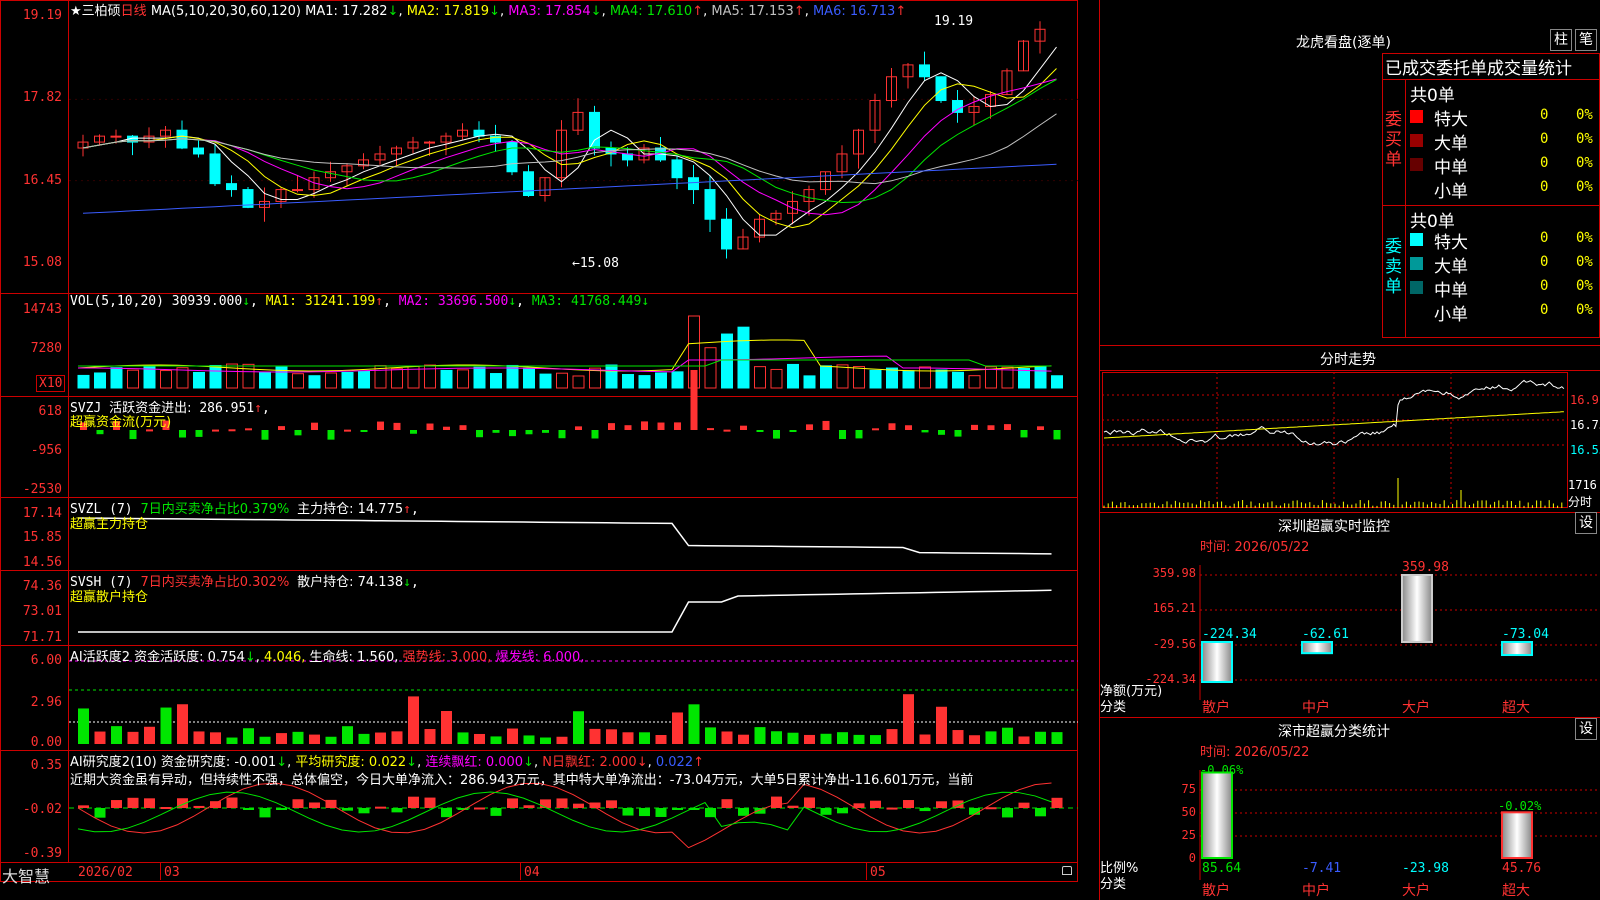  What do you see at coordinates (1350, 512) in the screenshot?
I see `sz-monitor-top-line` at bounding box center [1350, 512].